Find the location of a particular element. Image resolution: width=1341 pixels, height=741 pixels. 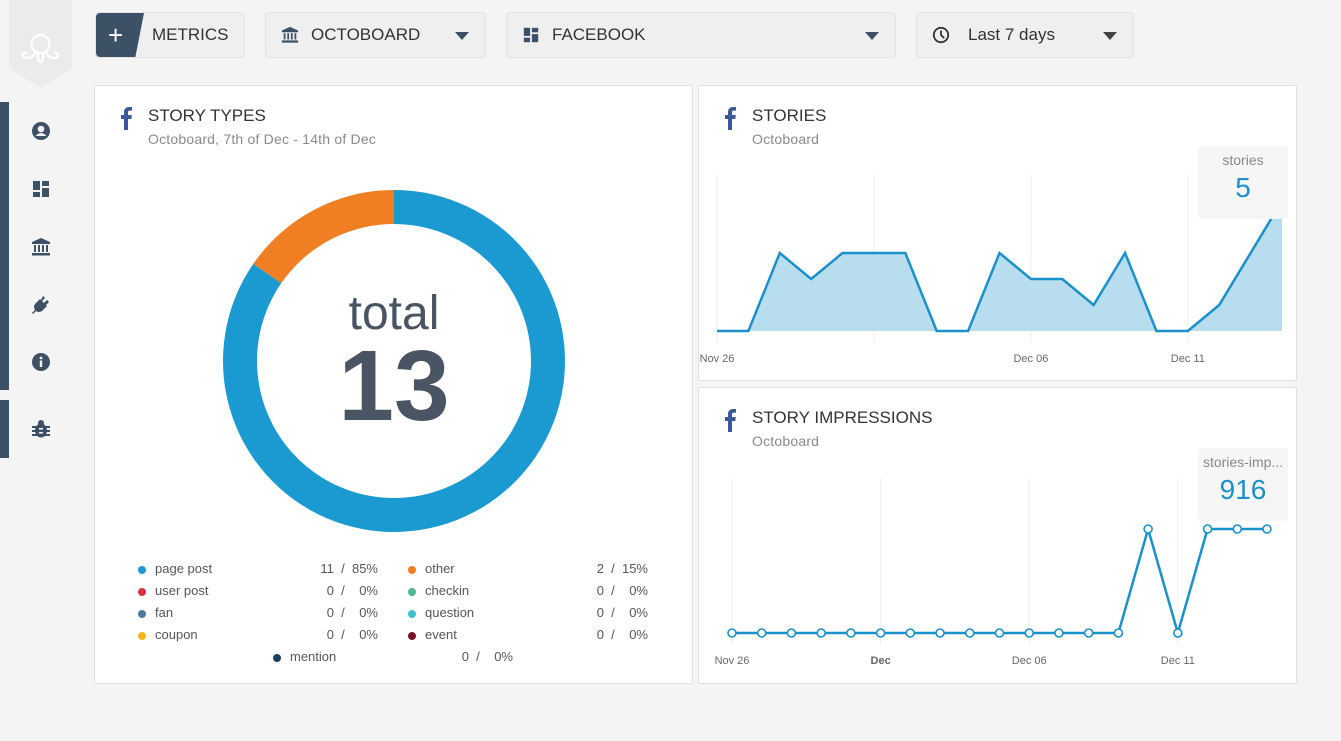

legend-label: question is located at coordinates (450, 612).